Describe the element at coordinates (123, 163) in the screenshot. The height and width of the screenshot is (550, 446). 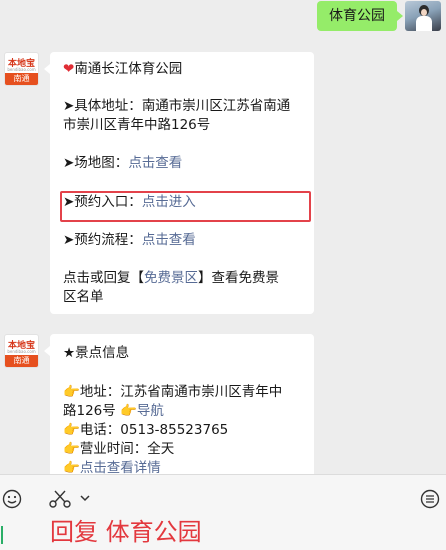
I see `map-line: ➤场地图：点击查看` at that location.